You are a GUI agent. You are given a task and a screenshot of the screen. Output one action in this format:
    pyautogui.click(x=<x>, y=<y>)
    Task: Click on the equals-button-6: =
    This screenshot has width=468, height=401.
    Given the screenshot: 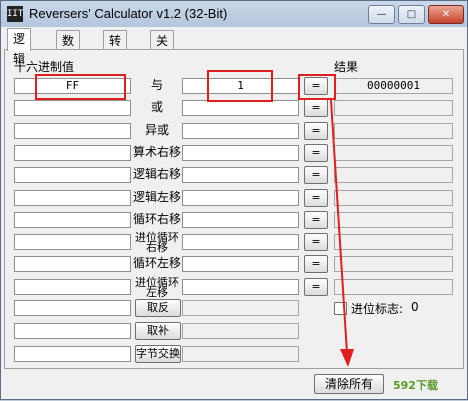 What is the action you would take?
    pyautogui.click(x=316, y=220)
    